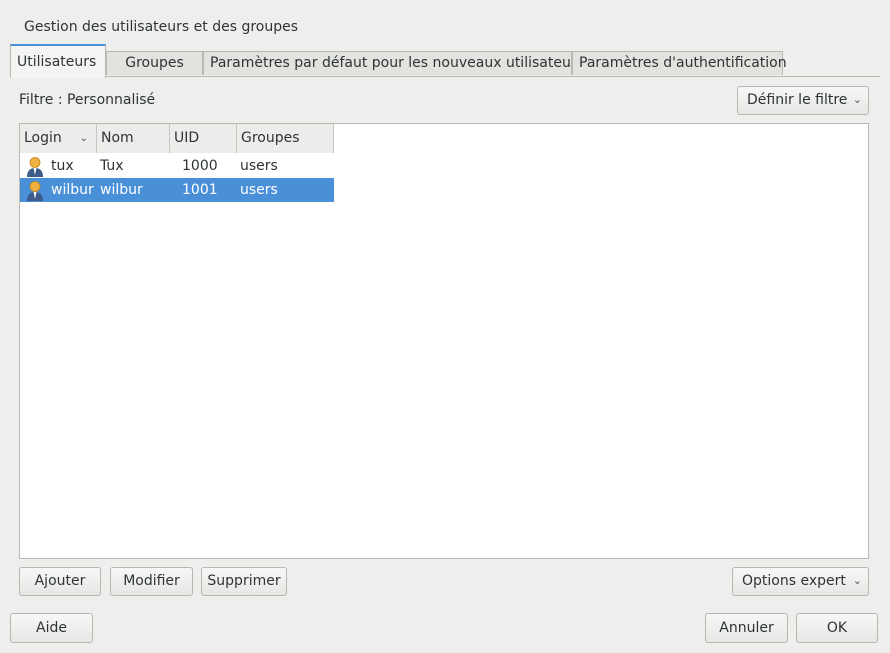 This screenshot has height=653, width=890. I want to click on window-title: Gestion des utilisateurs et des groupes, so click(161, 27).